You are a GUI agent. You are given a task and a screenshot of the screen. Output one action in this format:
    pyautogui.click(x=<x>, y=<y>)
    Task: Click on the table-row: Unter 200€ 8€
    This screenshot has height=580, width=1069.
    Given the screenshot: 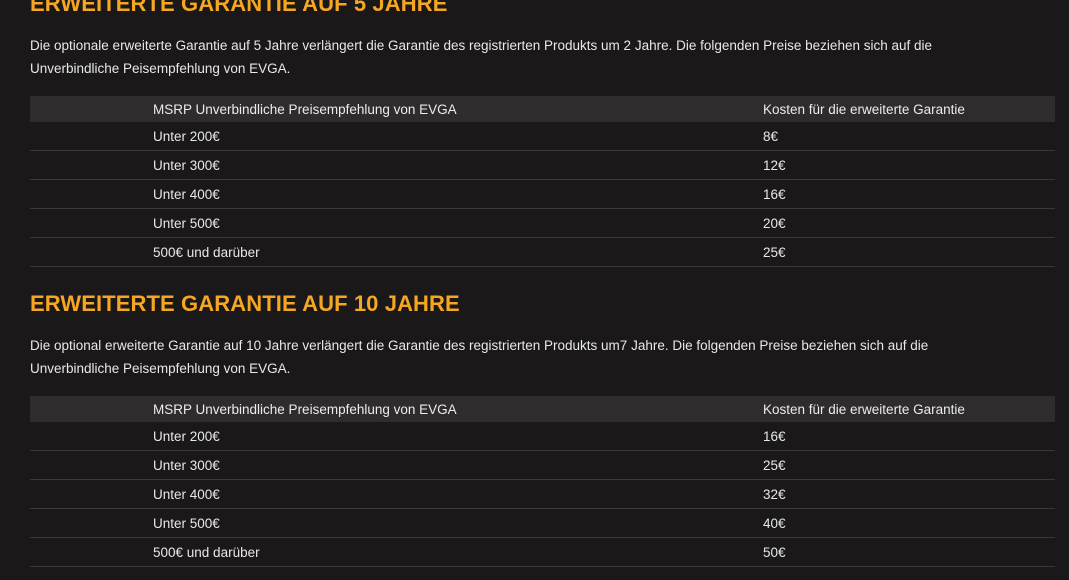 What is the action you would take?
    pyautogui.click(x=542, y=136)
    